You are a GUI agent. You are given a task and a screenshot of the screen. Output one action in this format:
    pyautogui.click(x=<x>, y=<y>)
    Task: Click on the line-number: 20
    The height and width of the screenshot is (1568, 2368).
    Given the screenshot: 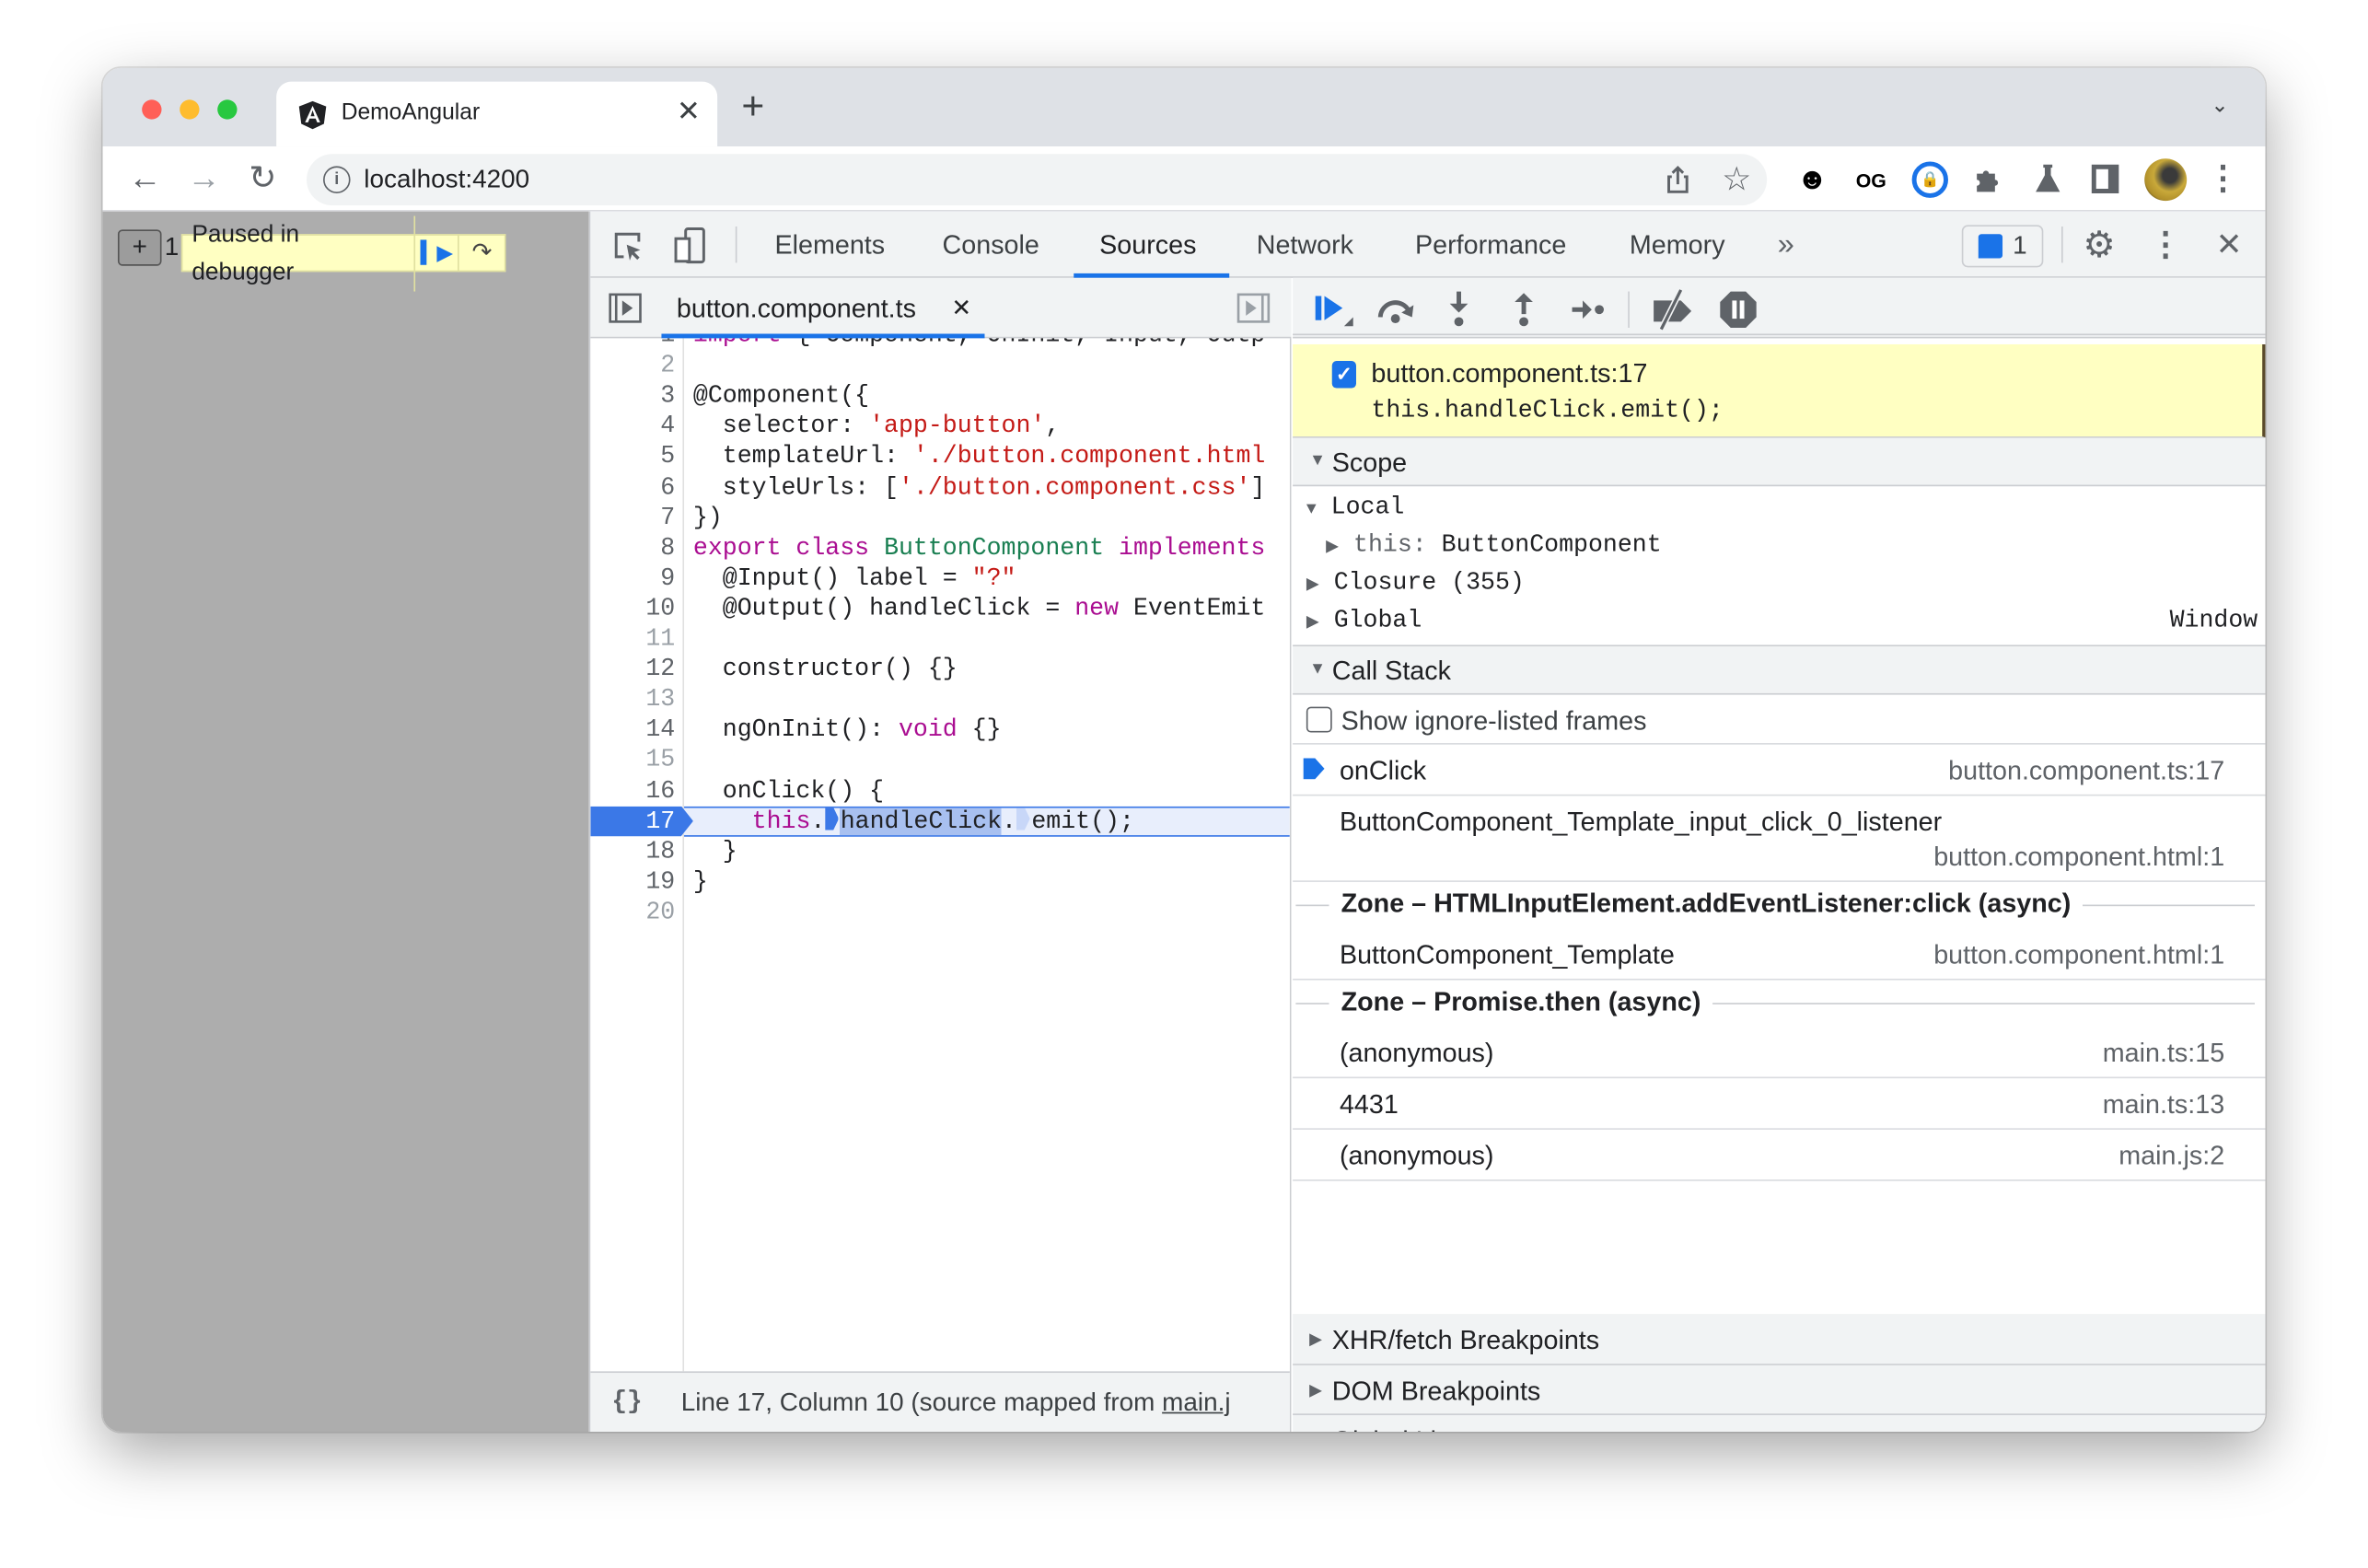 What is the action you would take?
    pyautogui.click(x=632, y=912)
    